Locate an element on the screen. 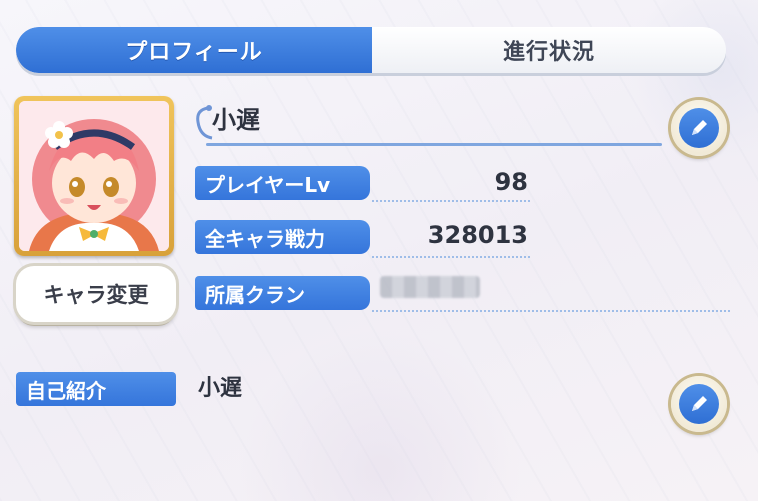 This screenshot has width=758, height=501. character-avatar is located at coordinates (94, 176).